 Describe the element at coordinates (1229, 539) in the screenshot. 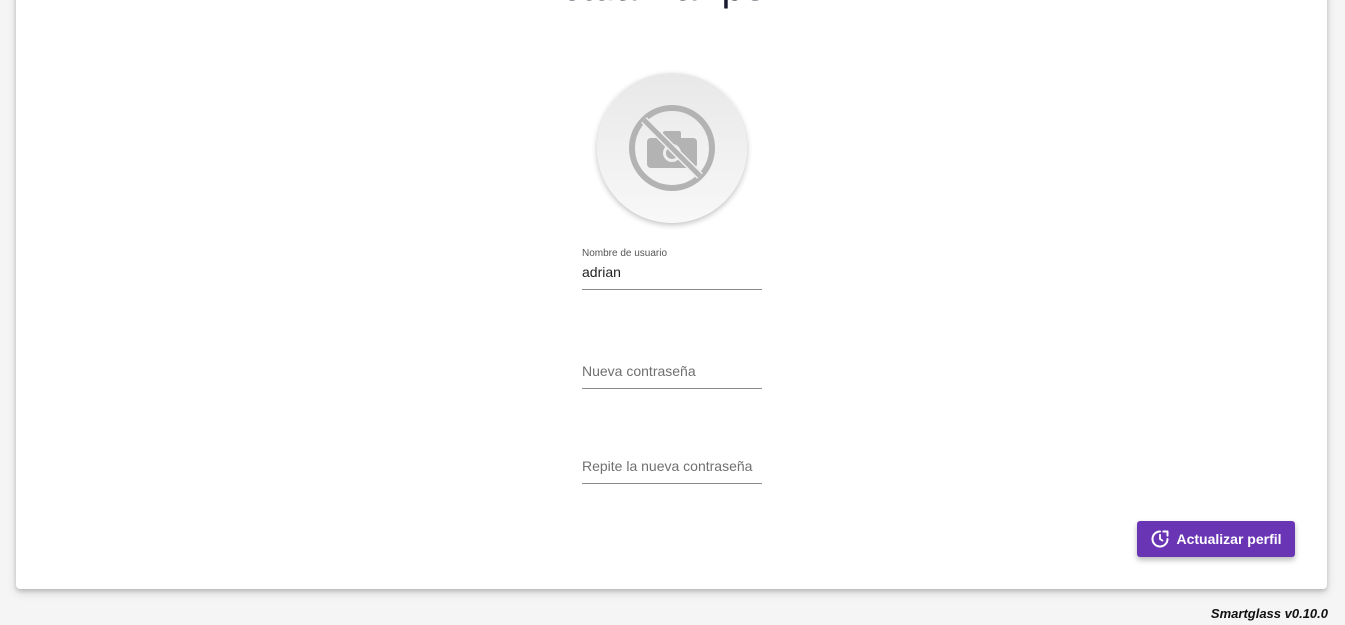

I see `update-profile-label: Actualizar perfil` at that location.